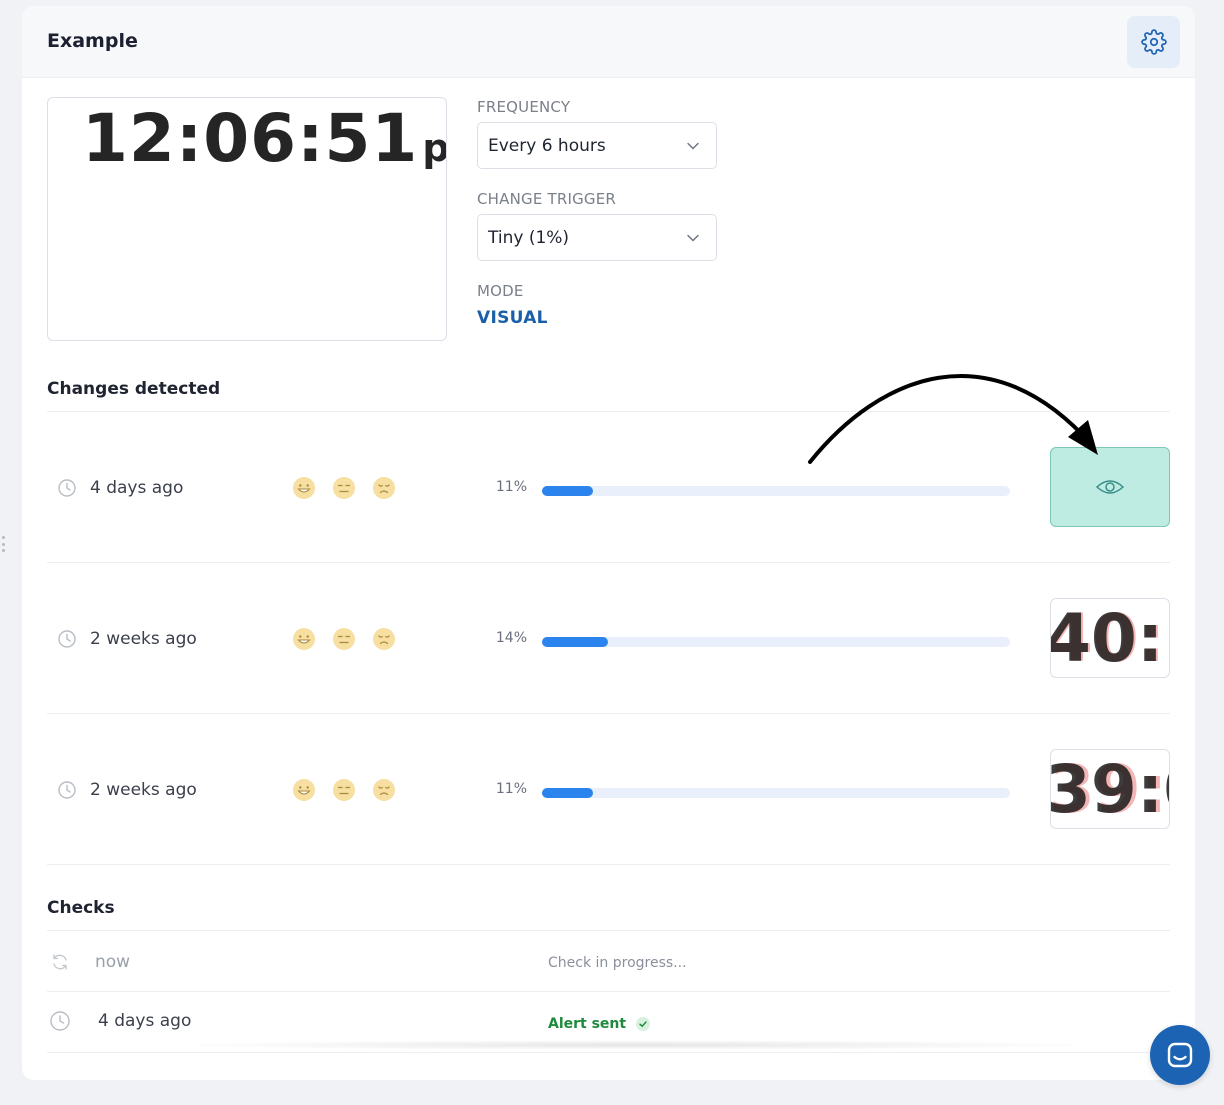 The height and width of the screenshot is (1105, 1224). What do you see at coordinates (250, 138) in the screenshot?
I see `preview-time: 12:06:51` at bounding box center [250, 138].